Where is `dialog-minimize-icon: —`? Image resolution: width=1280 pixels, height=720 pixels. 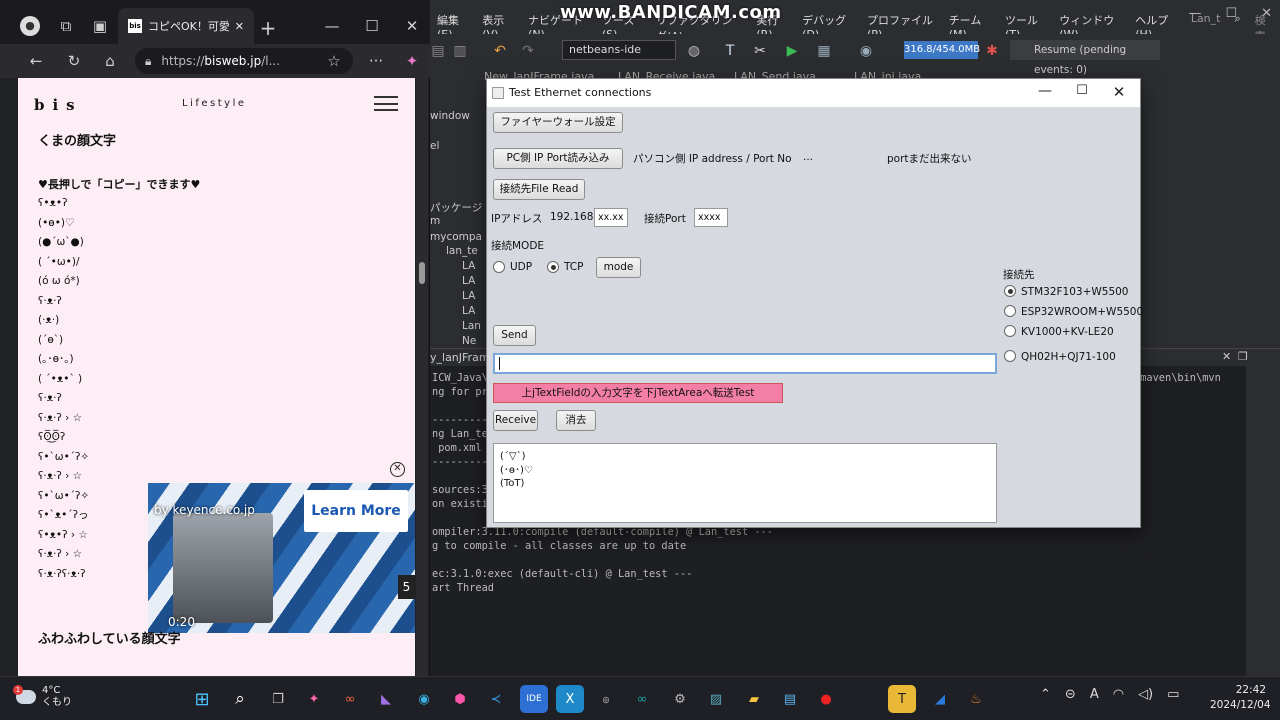
dialog-minimize-icon: — is located at coordinates (1045, 93).